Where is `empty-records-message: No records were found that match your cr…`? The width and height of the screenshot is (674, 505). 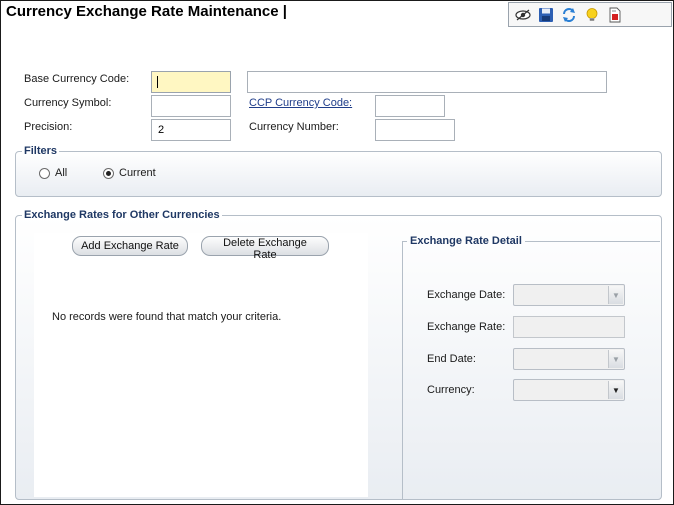
empty-records-message: No records were found that match your cr… is located at coordinates (167, 317).